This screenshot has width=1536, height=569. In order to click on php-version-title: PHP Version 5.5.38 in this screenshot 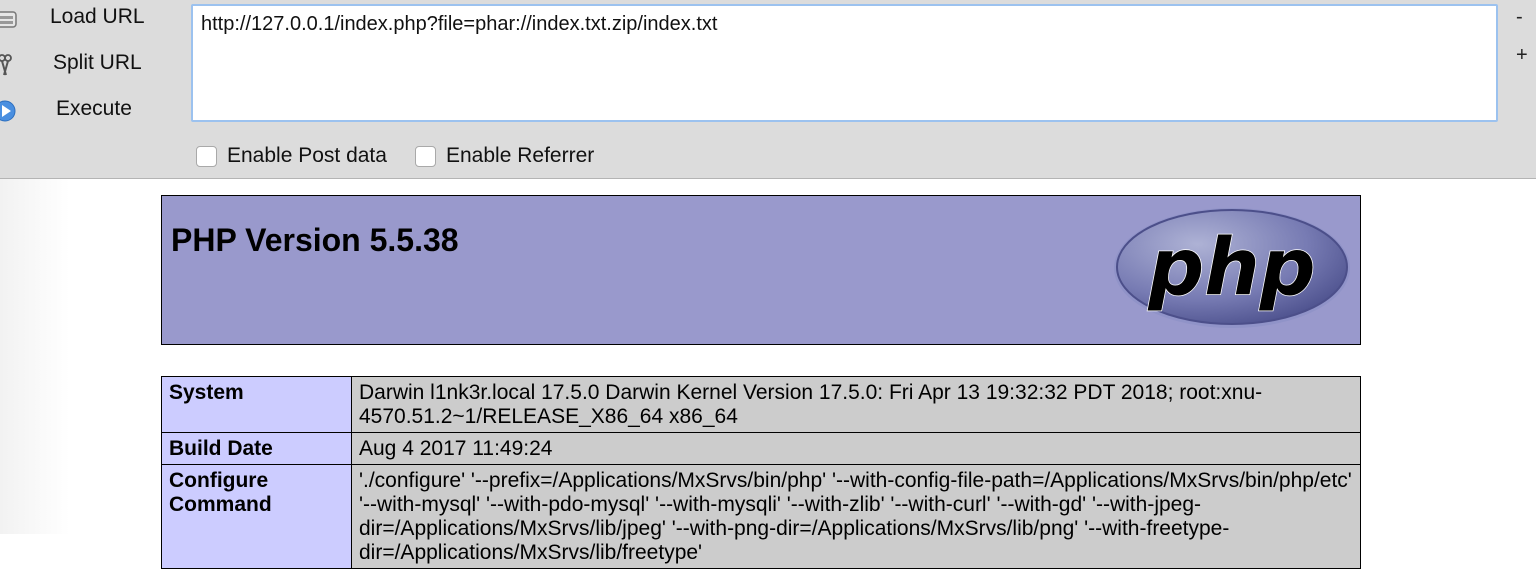, I will do `click(315, 240)`.